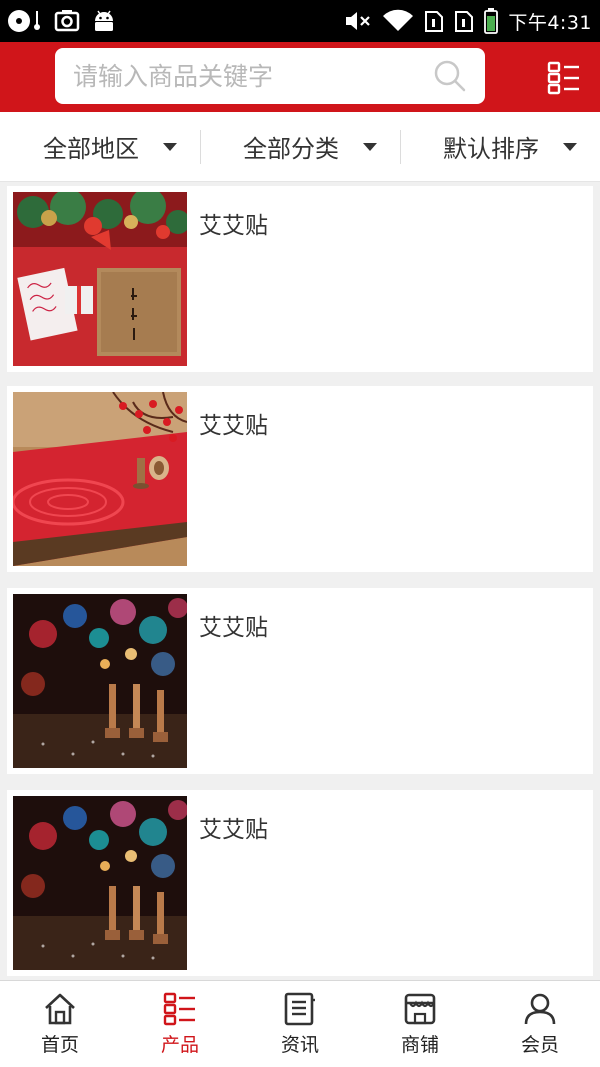 Image resolution: width=600 pixels, height=1067 pixels. I want to click on status-bar: 下午4:31, so click(300, 21).